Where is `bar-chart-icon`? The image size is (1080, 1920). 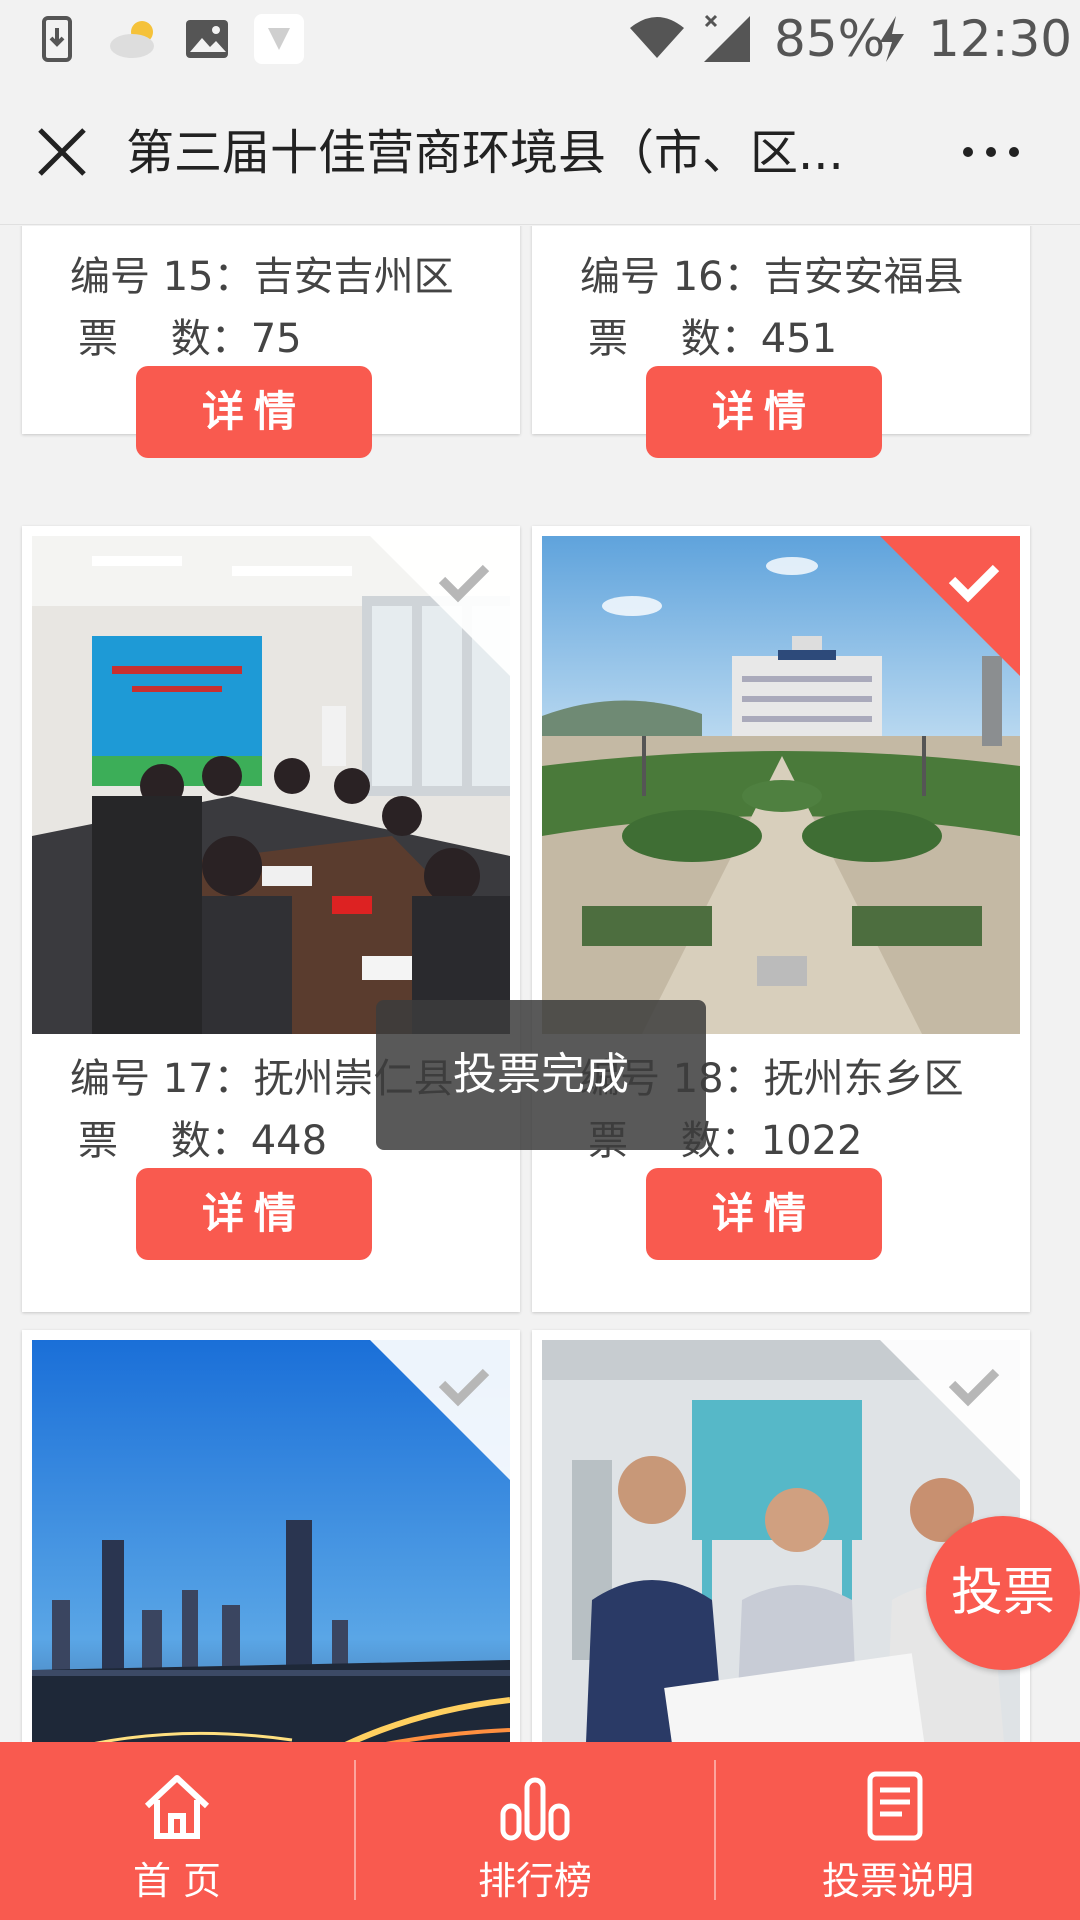
bar-chart-icon is located at coordinates (535, 1809).